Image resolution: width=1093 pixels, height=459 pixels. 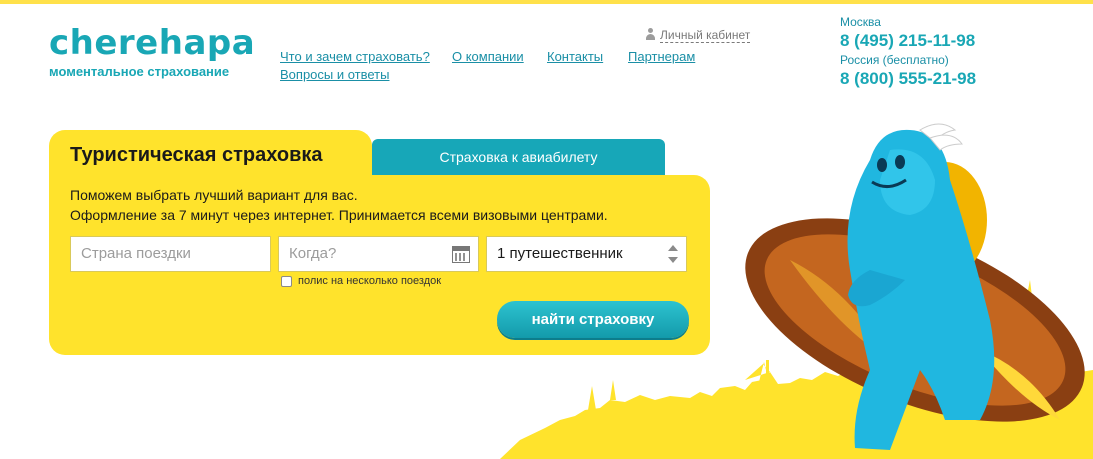 I want to click on travelers-select: 1 путешественник, so click(x=586, y=254).